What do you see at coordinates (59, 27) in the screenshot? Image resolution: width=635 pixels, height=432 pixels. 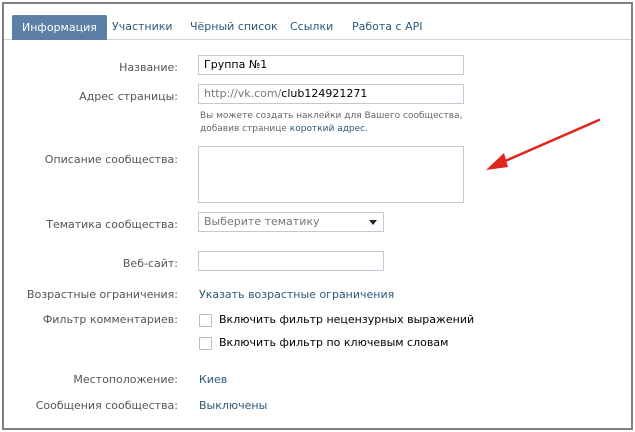 I see `tab-information: Информация` at bounding box center [59, 27].